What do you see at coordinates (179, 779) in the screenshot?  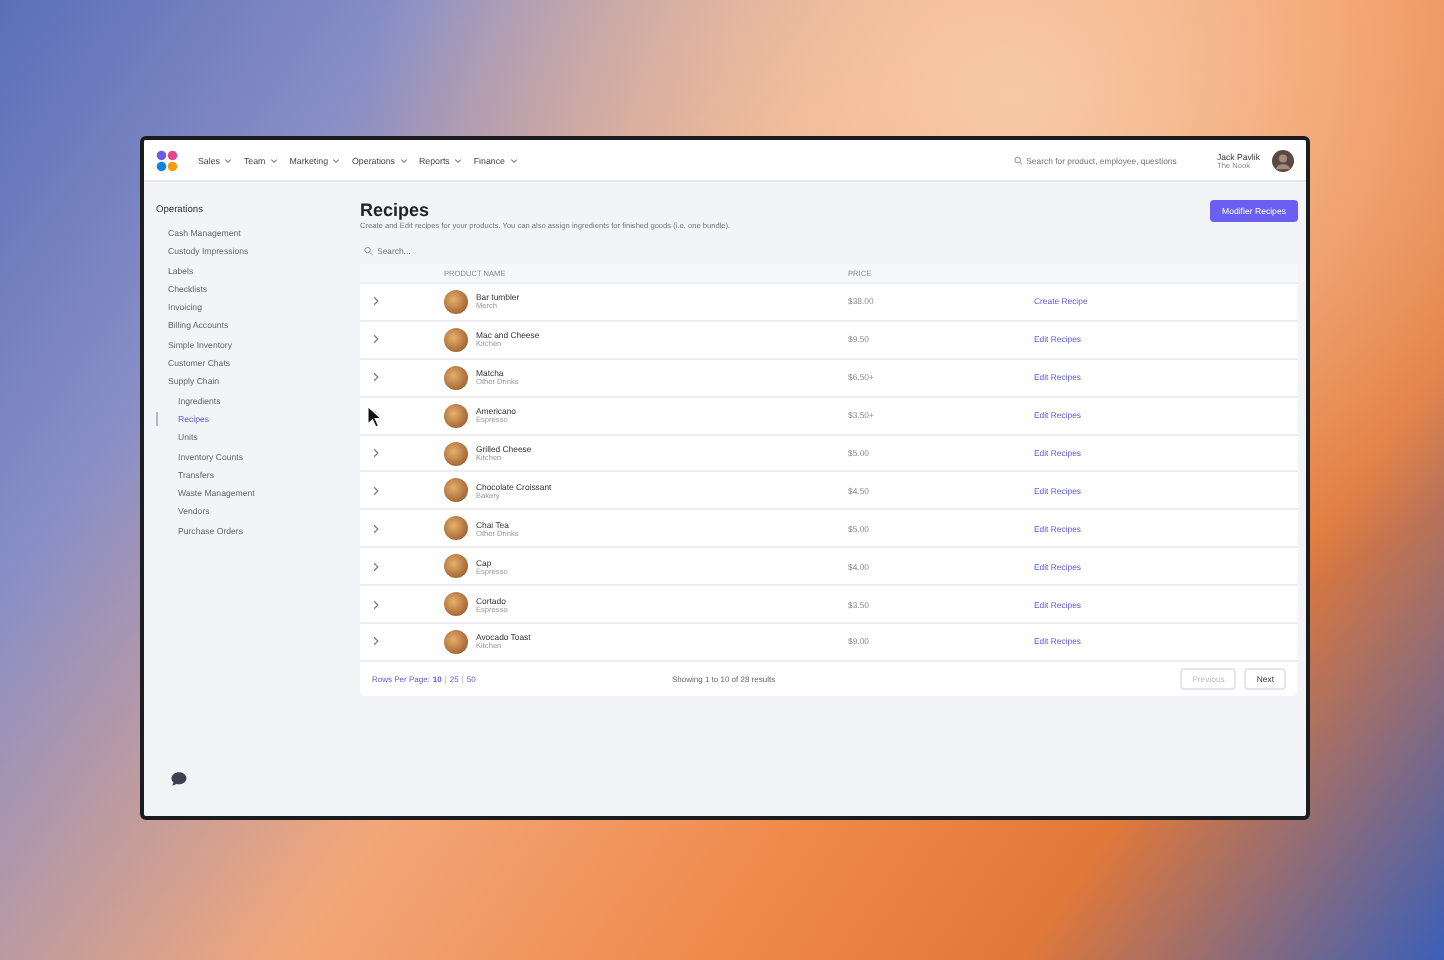 I see `chat-icon` at bounding box center [179, 779].